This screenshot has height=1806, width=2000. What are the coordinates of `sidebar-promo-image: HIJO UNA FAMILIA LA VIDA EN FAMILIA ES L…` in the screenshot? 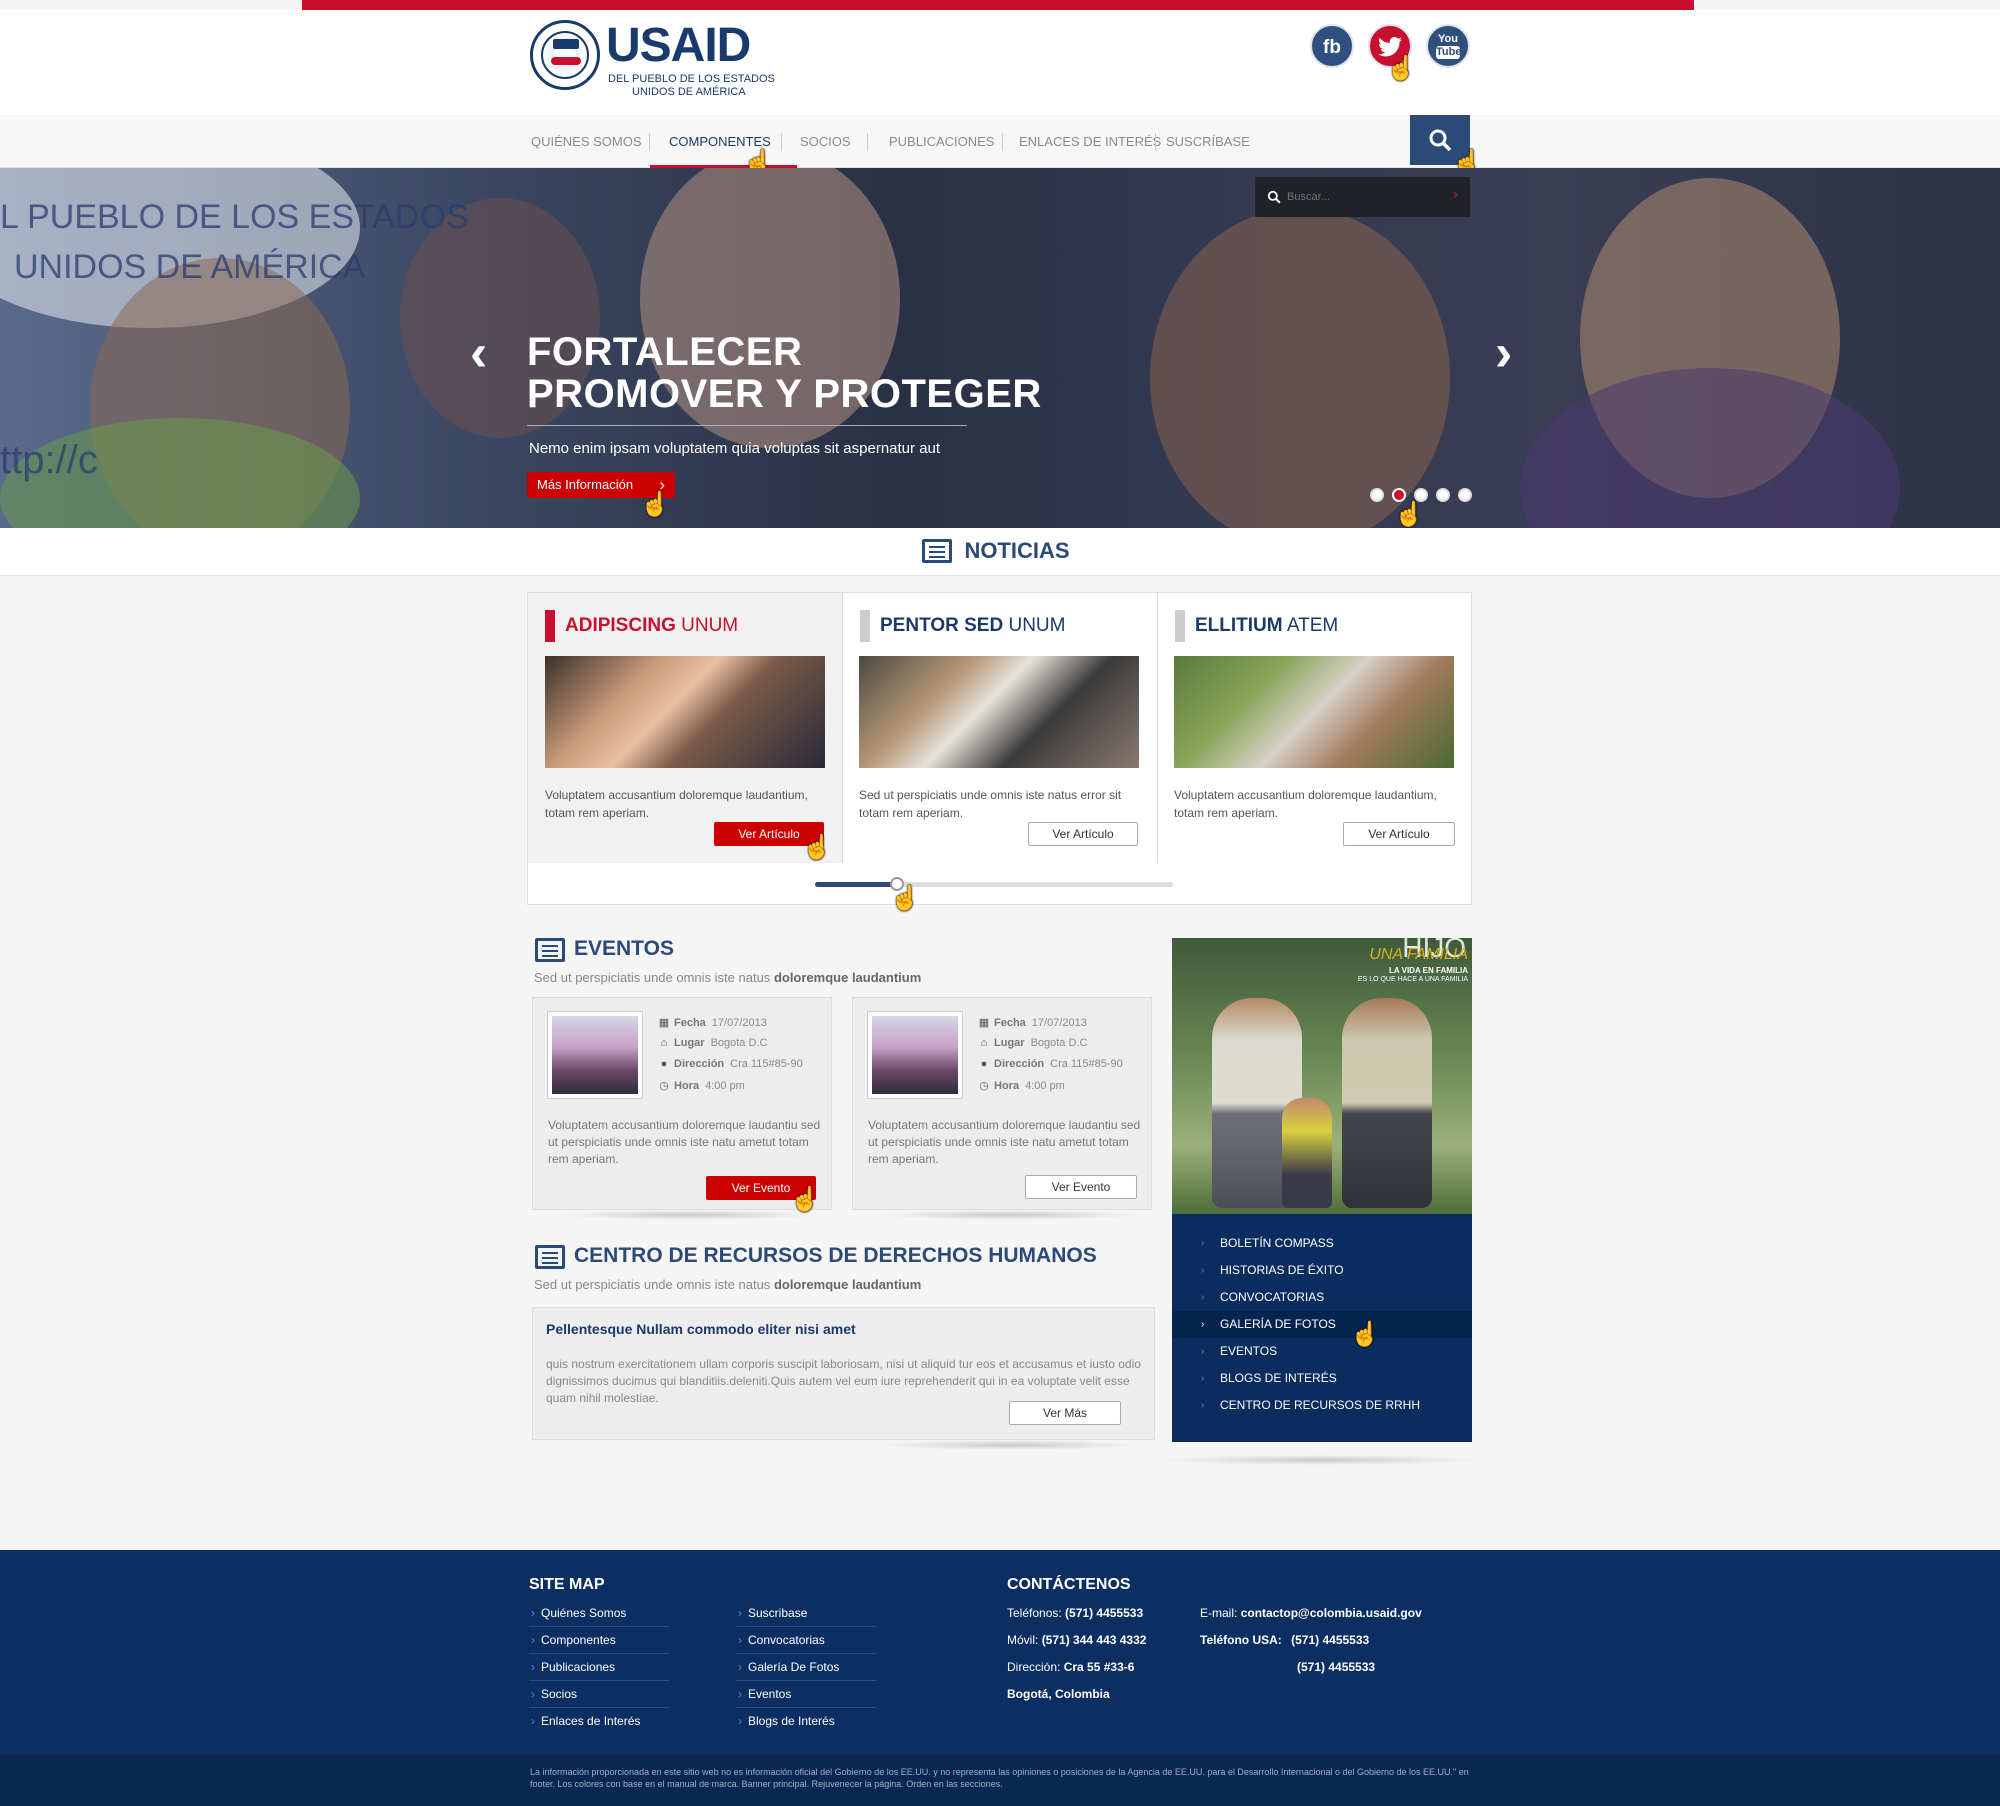 It's located at (1322, 1076).